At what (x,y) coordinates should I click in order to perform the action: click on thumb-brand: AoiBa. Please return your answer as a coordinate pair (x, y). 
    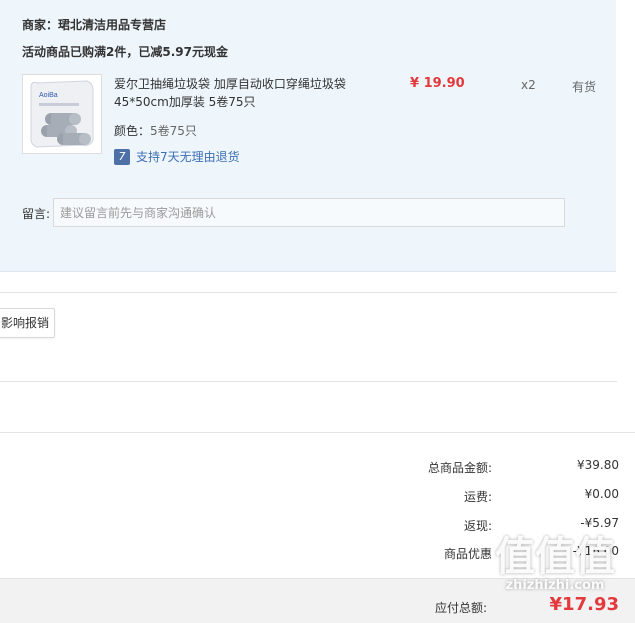
    Looking at the image, I should click on (48, 95).